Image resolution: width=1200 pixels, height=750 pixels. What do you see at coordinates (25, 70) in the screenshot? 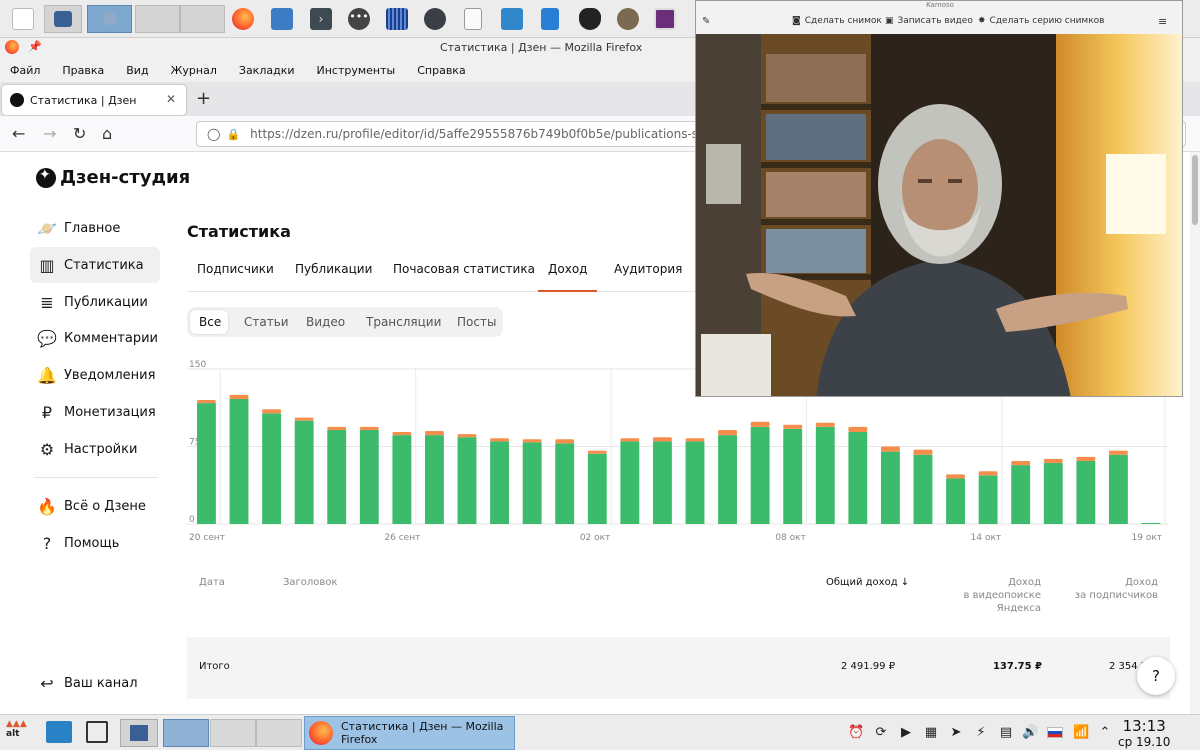
I see `menu-file: Файл` at bounding box center [25, 70].